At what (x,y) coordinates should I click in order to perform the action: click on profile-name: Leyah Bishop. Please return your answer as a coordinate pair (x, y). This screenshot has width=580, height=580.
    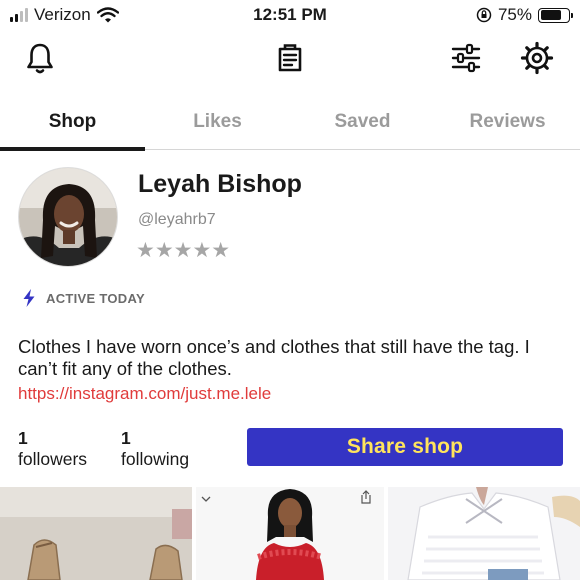
    Looking at the image, I should click on (220, 184).